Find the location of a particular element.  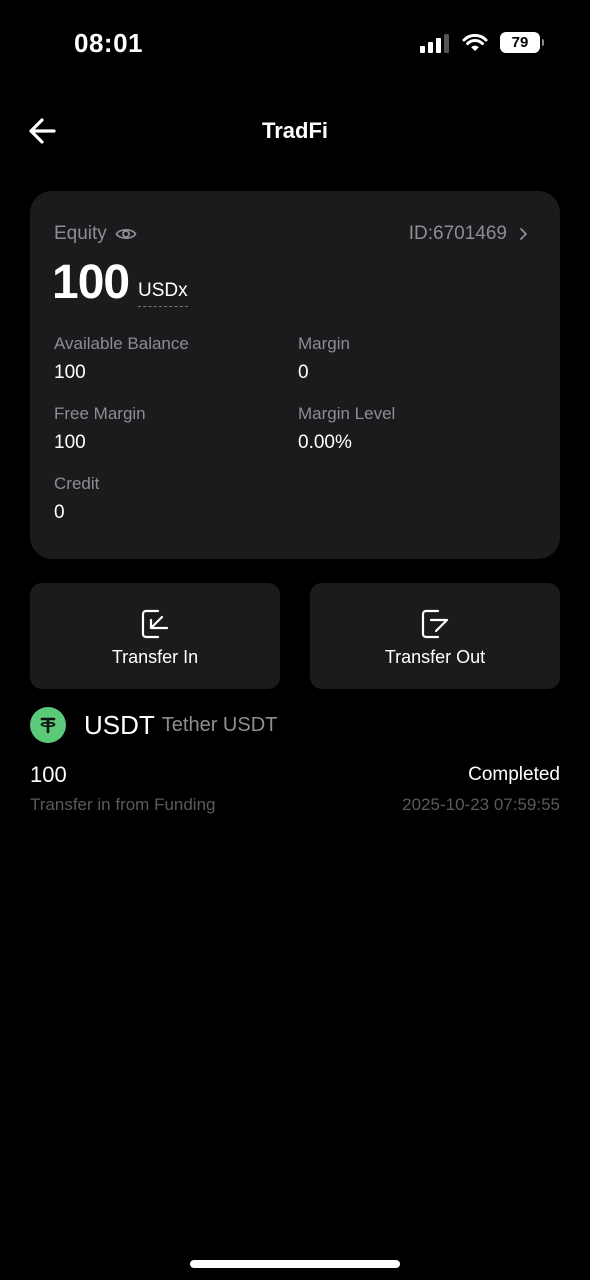

home-indicator is located at coordinates (295, 1264).